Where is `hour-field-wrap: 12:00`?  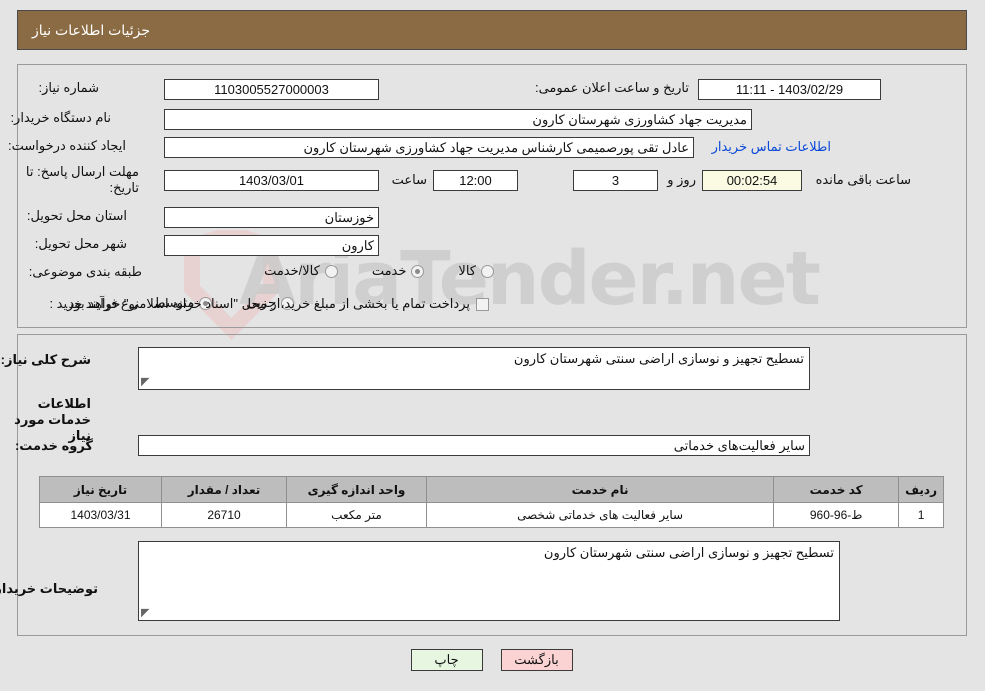
hour-field-wrap: 12:00 is located at coordinates (476, 180).